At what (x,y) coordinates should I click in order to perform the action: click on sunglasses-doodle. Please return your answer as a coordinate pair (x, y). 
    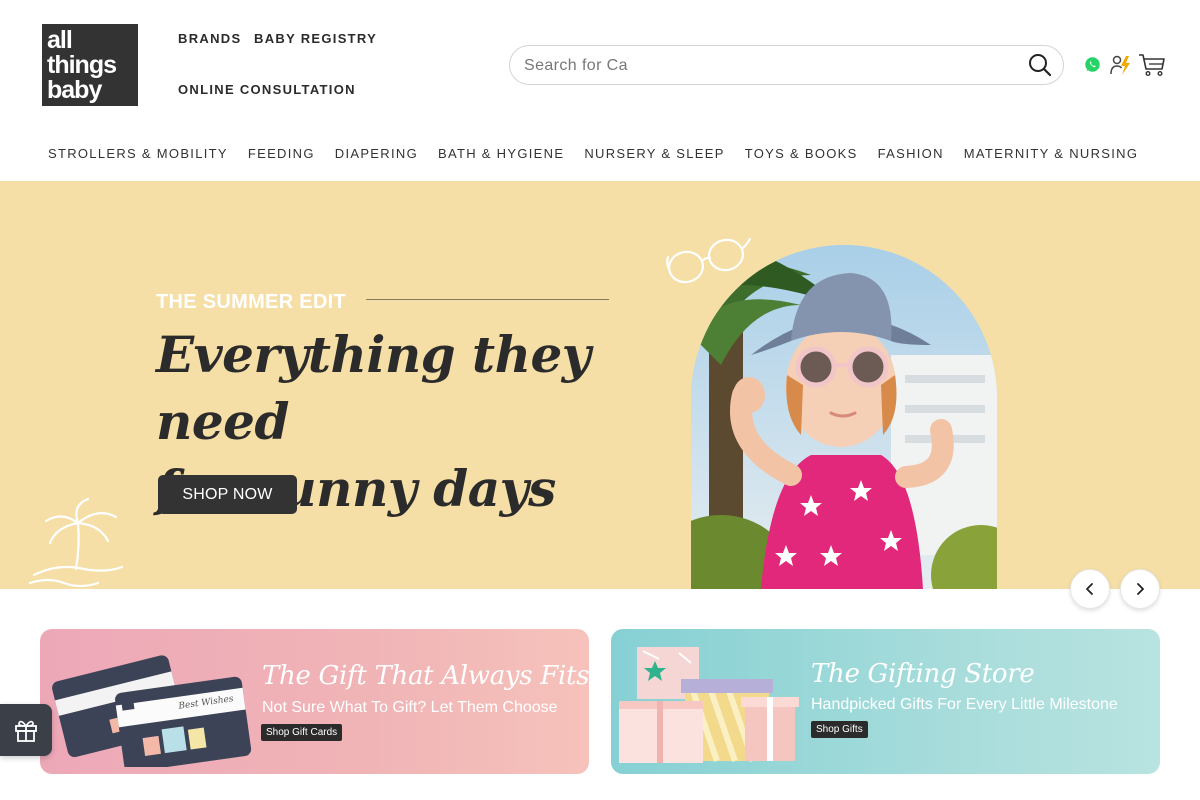
    Looking at the image, I should click on (709, 260).